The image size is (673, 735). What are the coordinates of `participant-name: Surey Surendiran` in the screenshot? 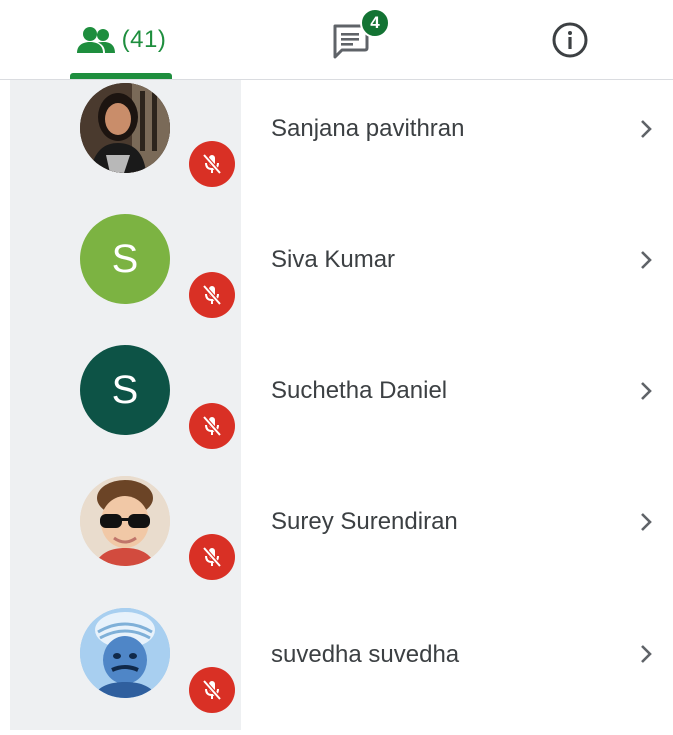 It's located at (364, 521).